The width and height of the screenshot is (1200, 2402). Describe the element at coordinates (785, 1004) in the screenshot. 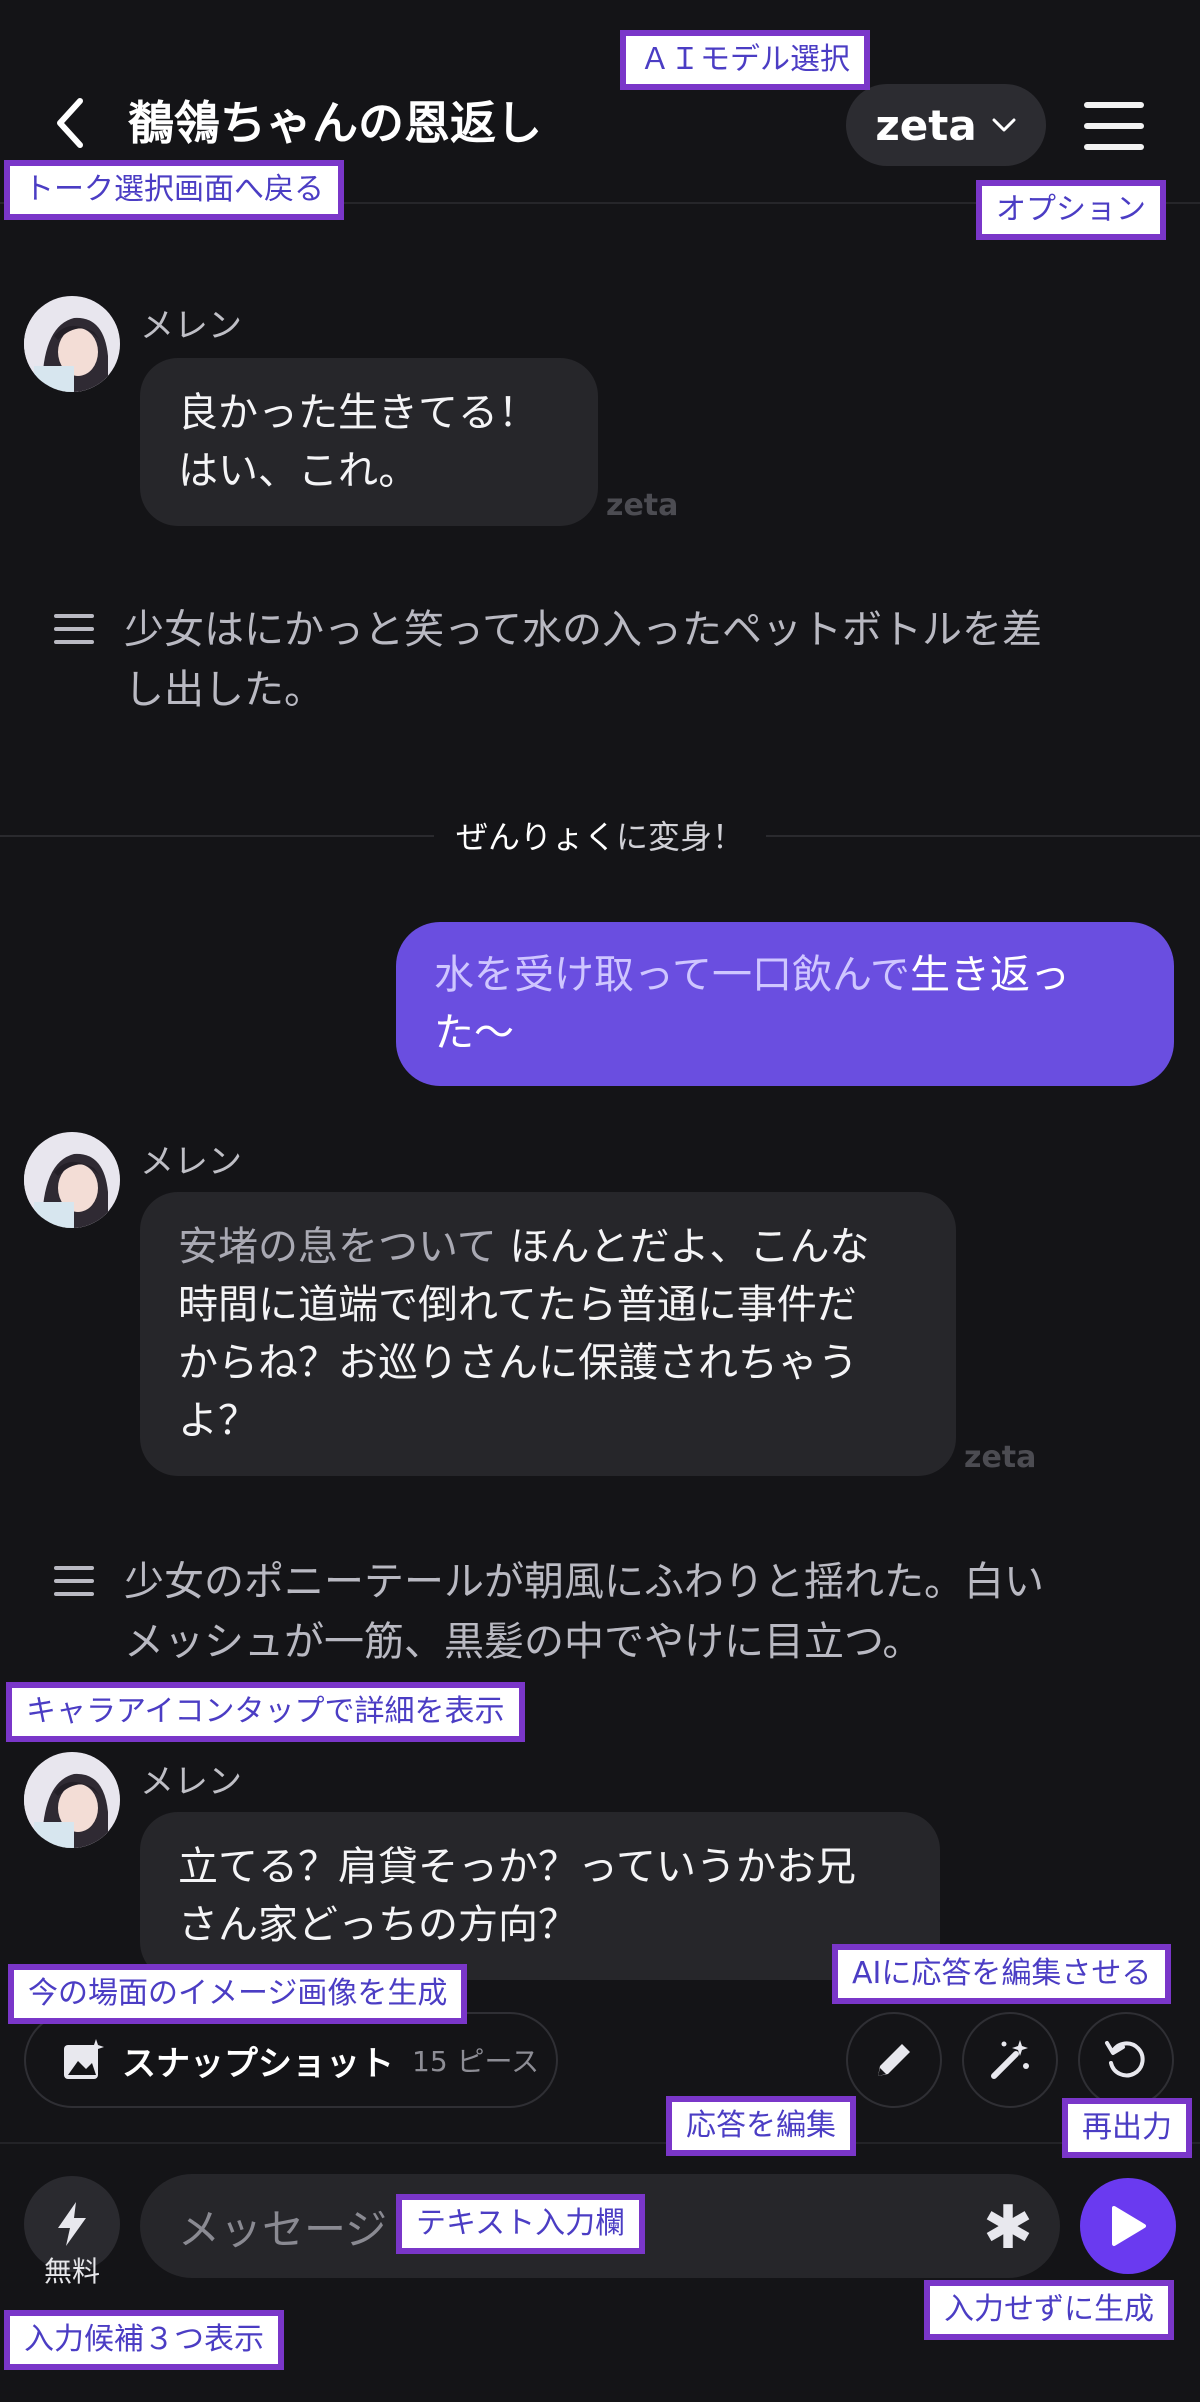

I see `user-message-bubble: 水を受け取って一口飲んで生き返っ た〜` at that location.